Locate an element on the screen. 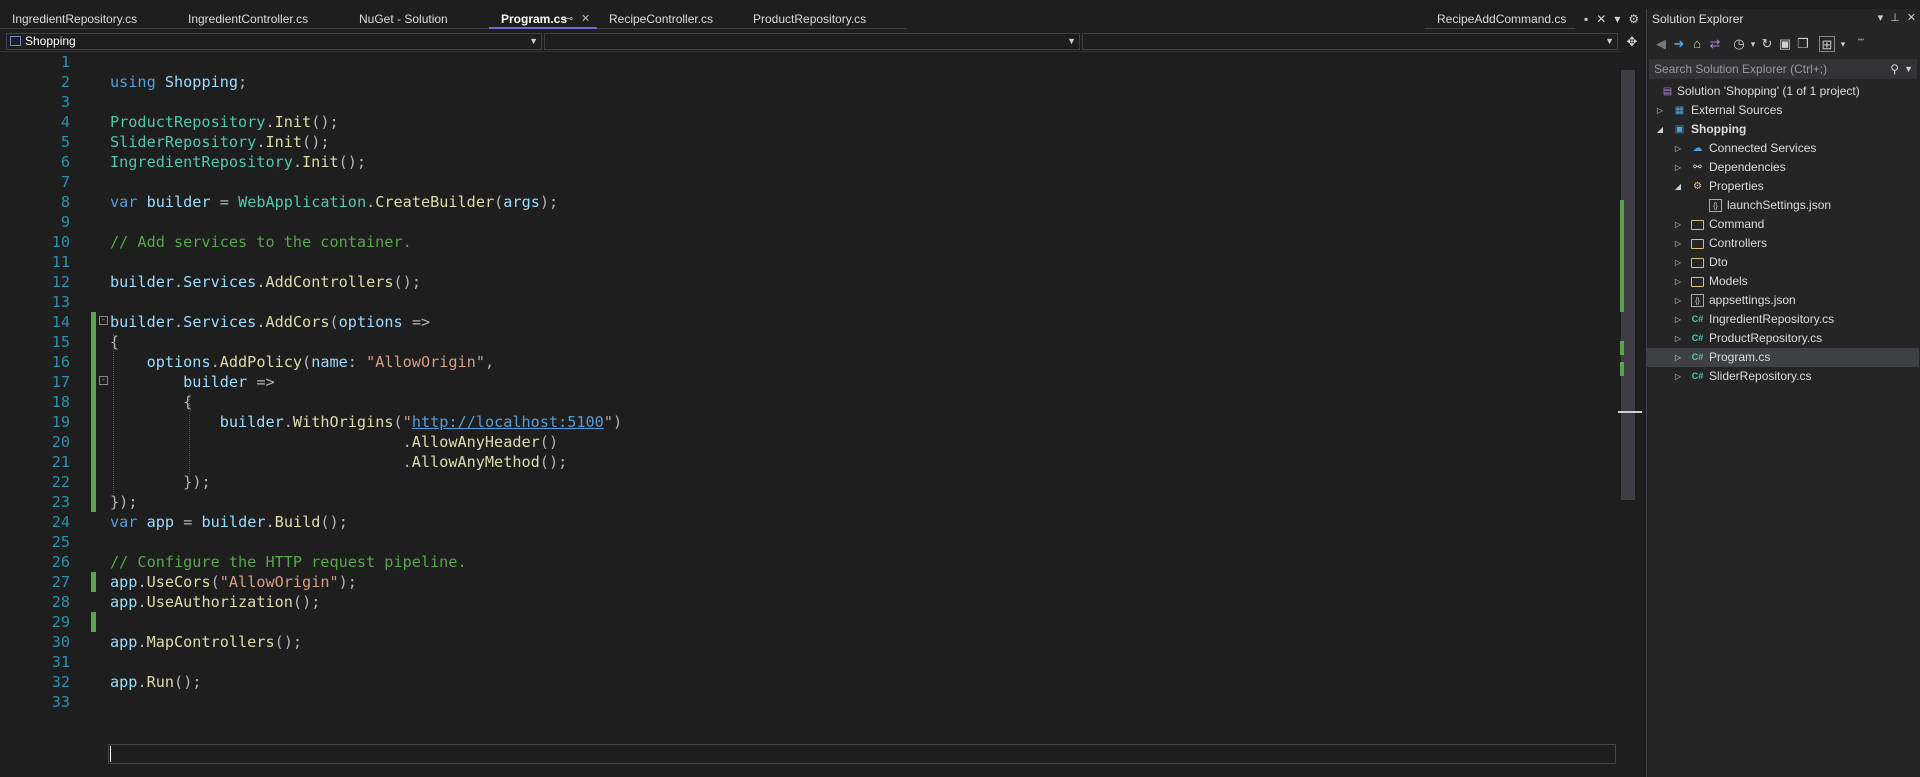  code-line: 2 using Shopping; is located at coordinates (810, 82).